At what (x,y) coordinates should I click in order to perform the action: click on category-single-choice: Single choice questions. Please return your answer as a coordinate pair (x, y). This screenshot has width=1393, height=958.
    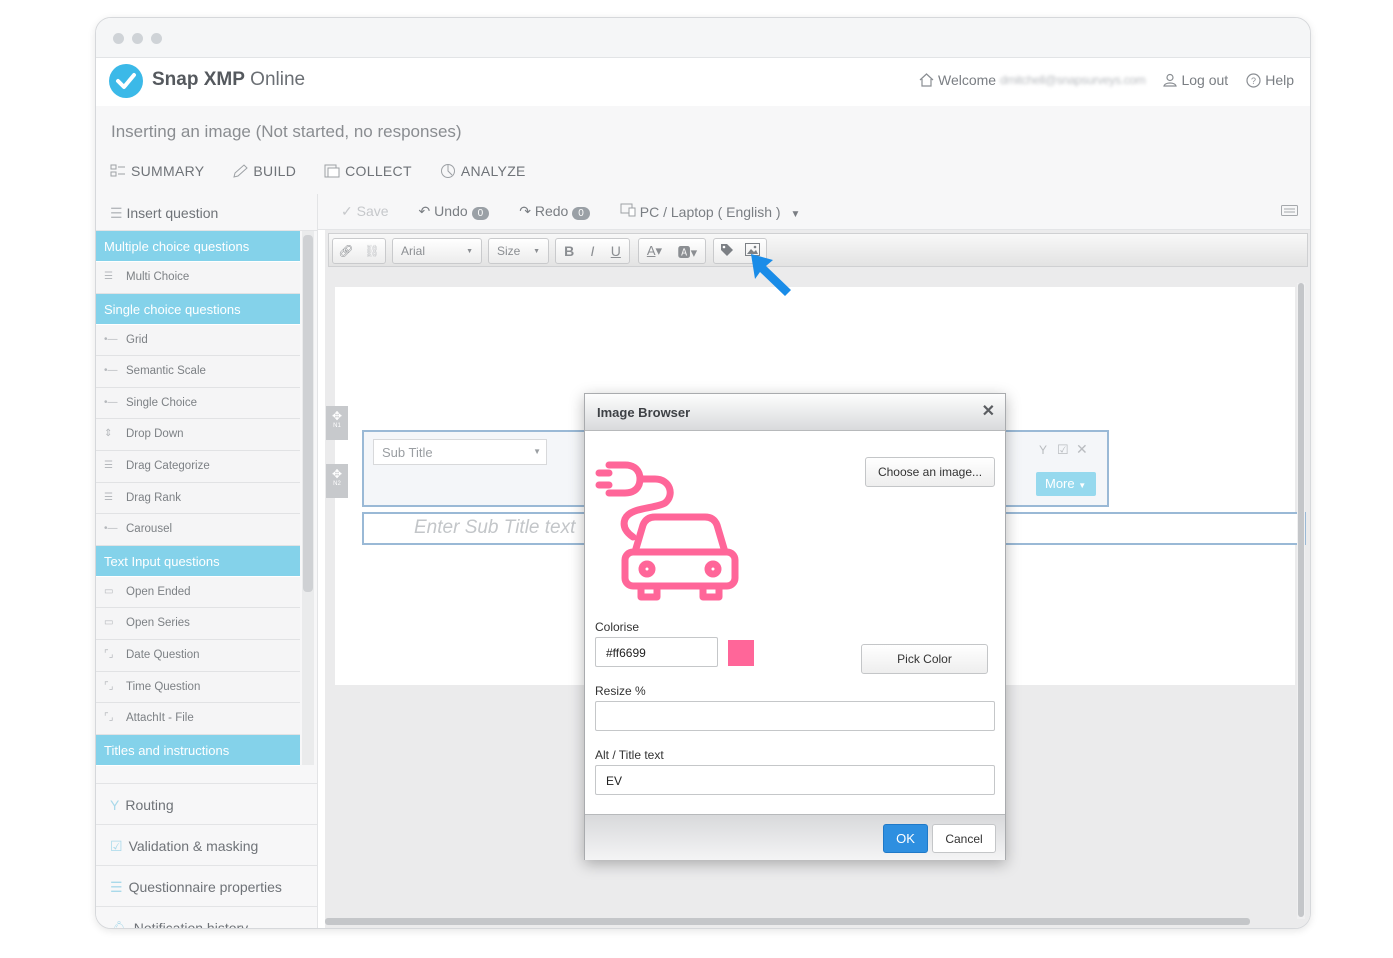
    Looking at the image, I should click on (198, 309).